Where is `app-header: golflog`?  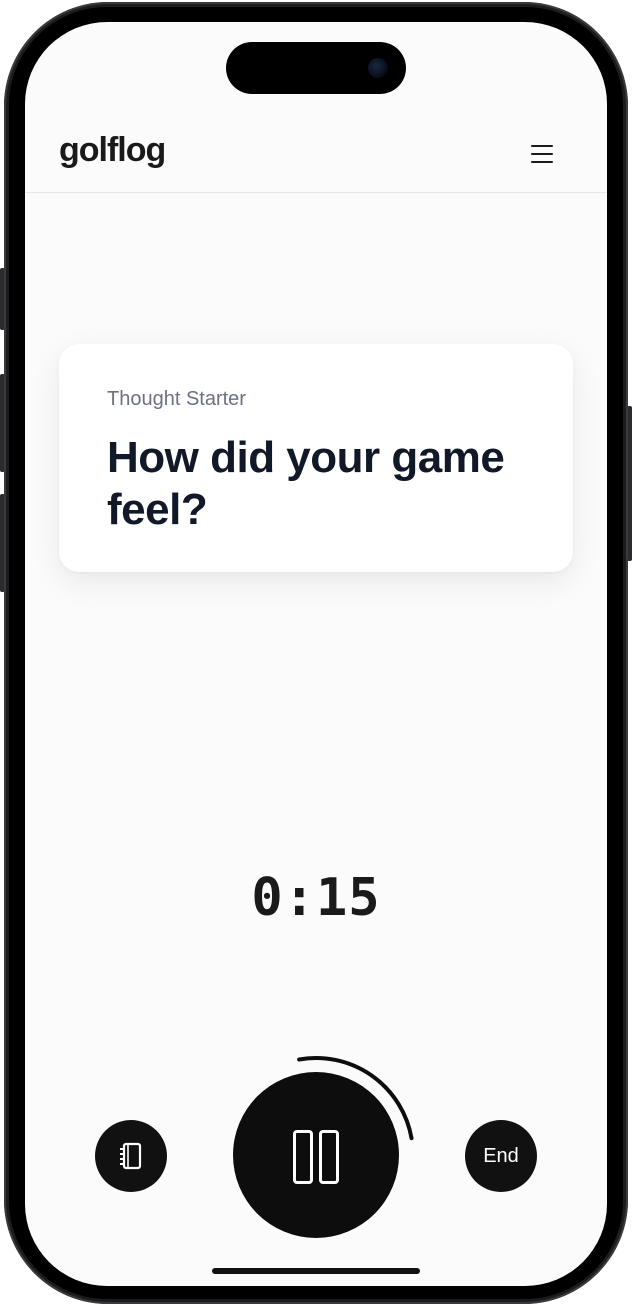 app-header: golflog is located at coordinates (316, 155).